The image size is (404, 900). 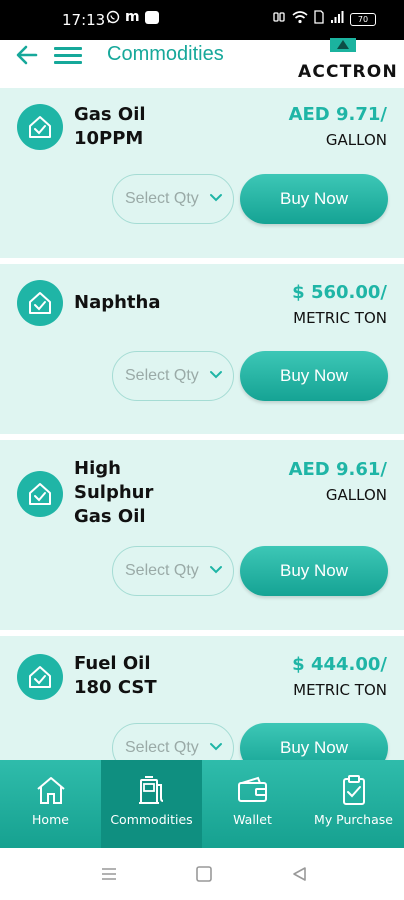 I want to click on back-arrow-icon, so click(x=27, y=55).